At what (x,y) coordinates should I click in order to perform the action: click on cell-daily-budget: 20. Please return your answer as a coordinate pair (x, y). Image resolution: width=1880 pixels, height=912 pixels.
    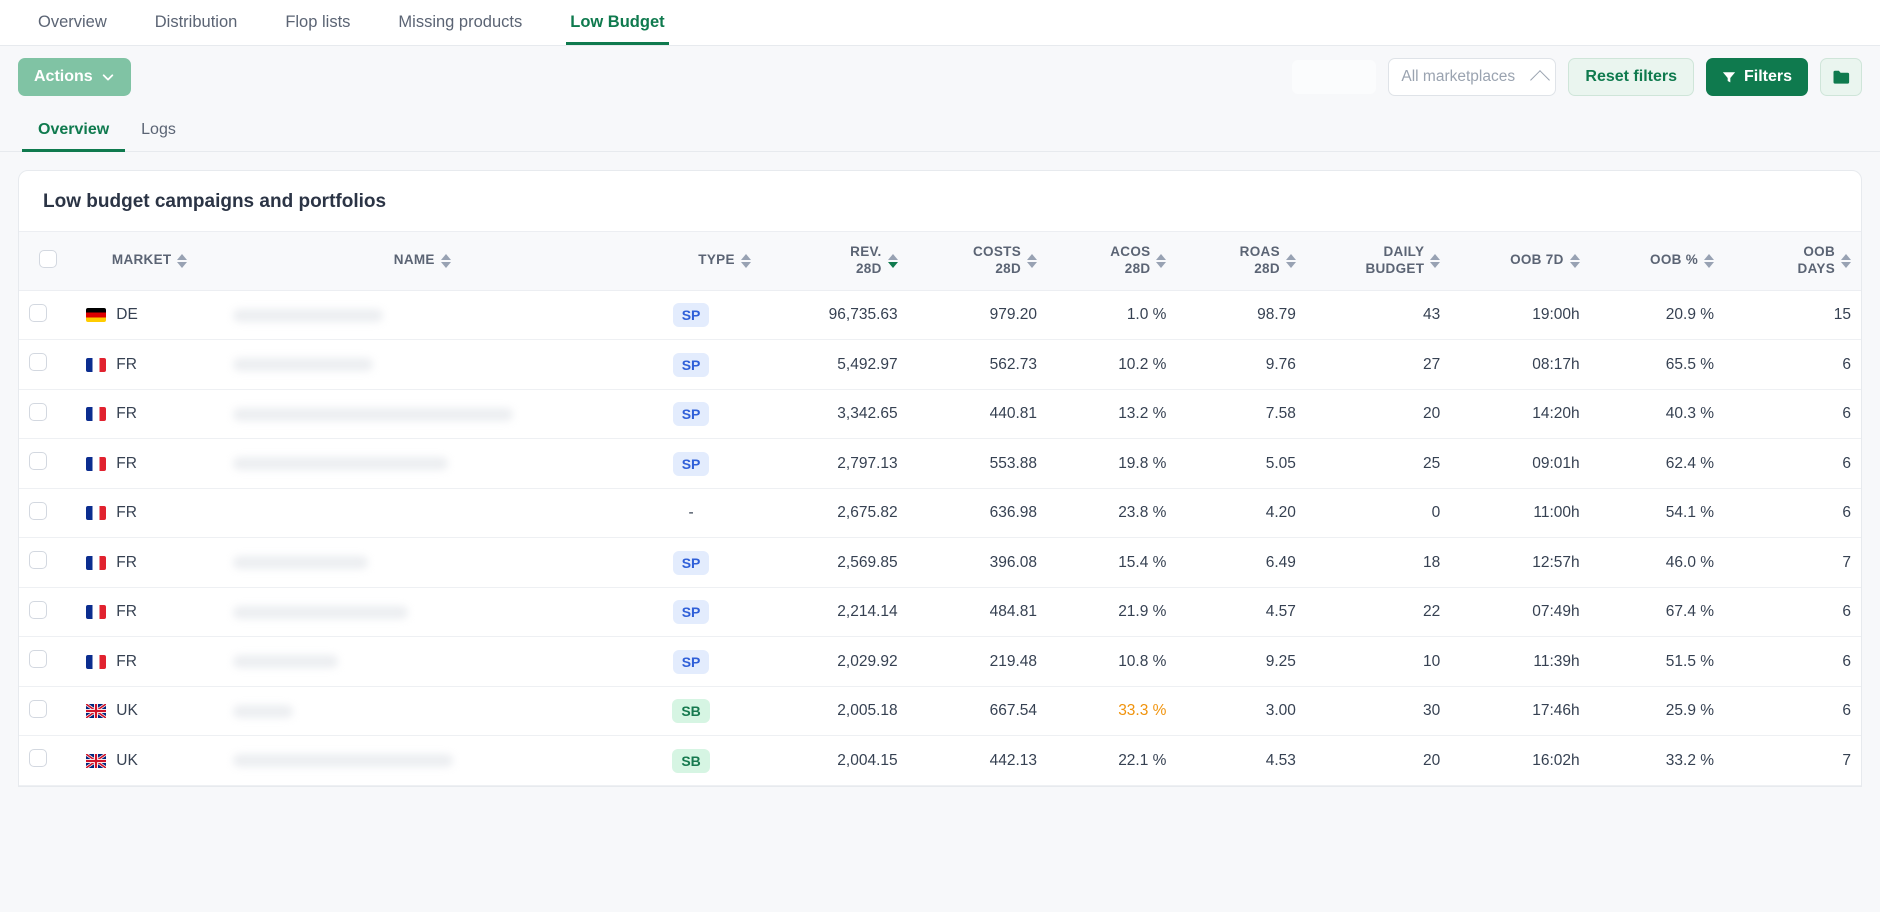
    Looking at the image, I should click on (1432, 760).